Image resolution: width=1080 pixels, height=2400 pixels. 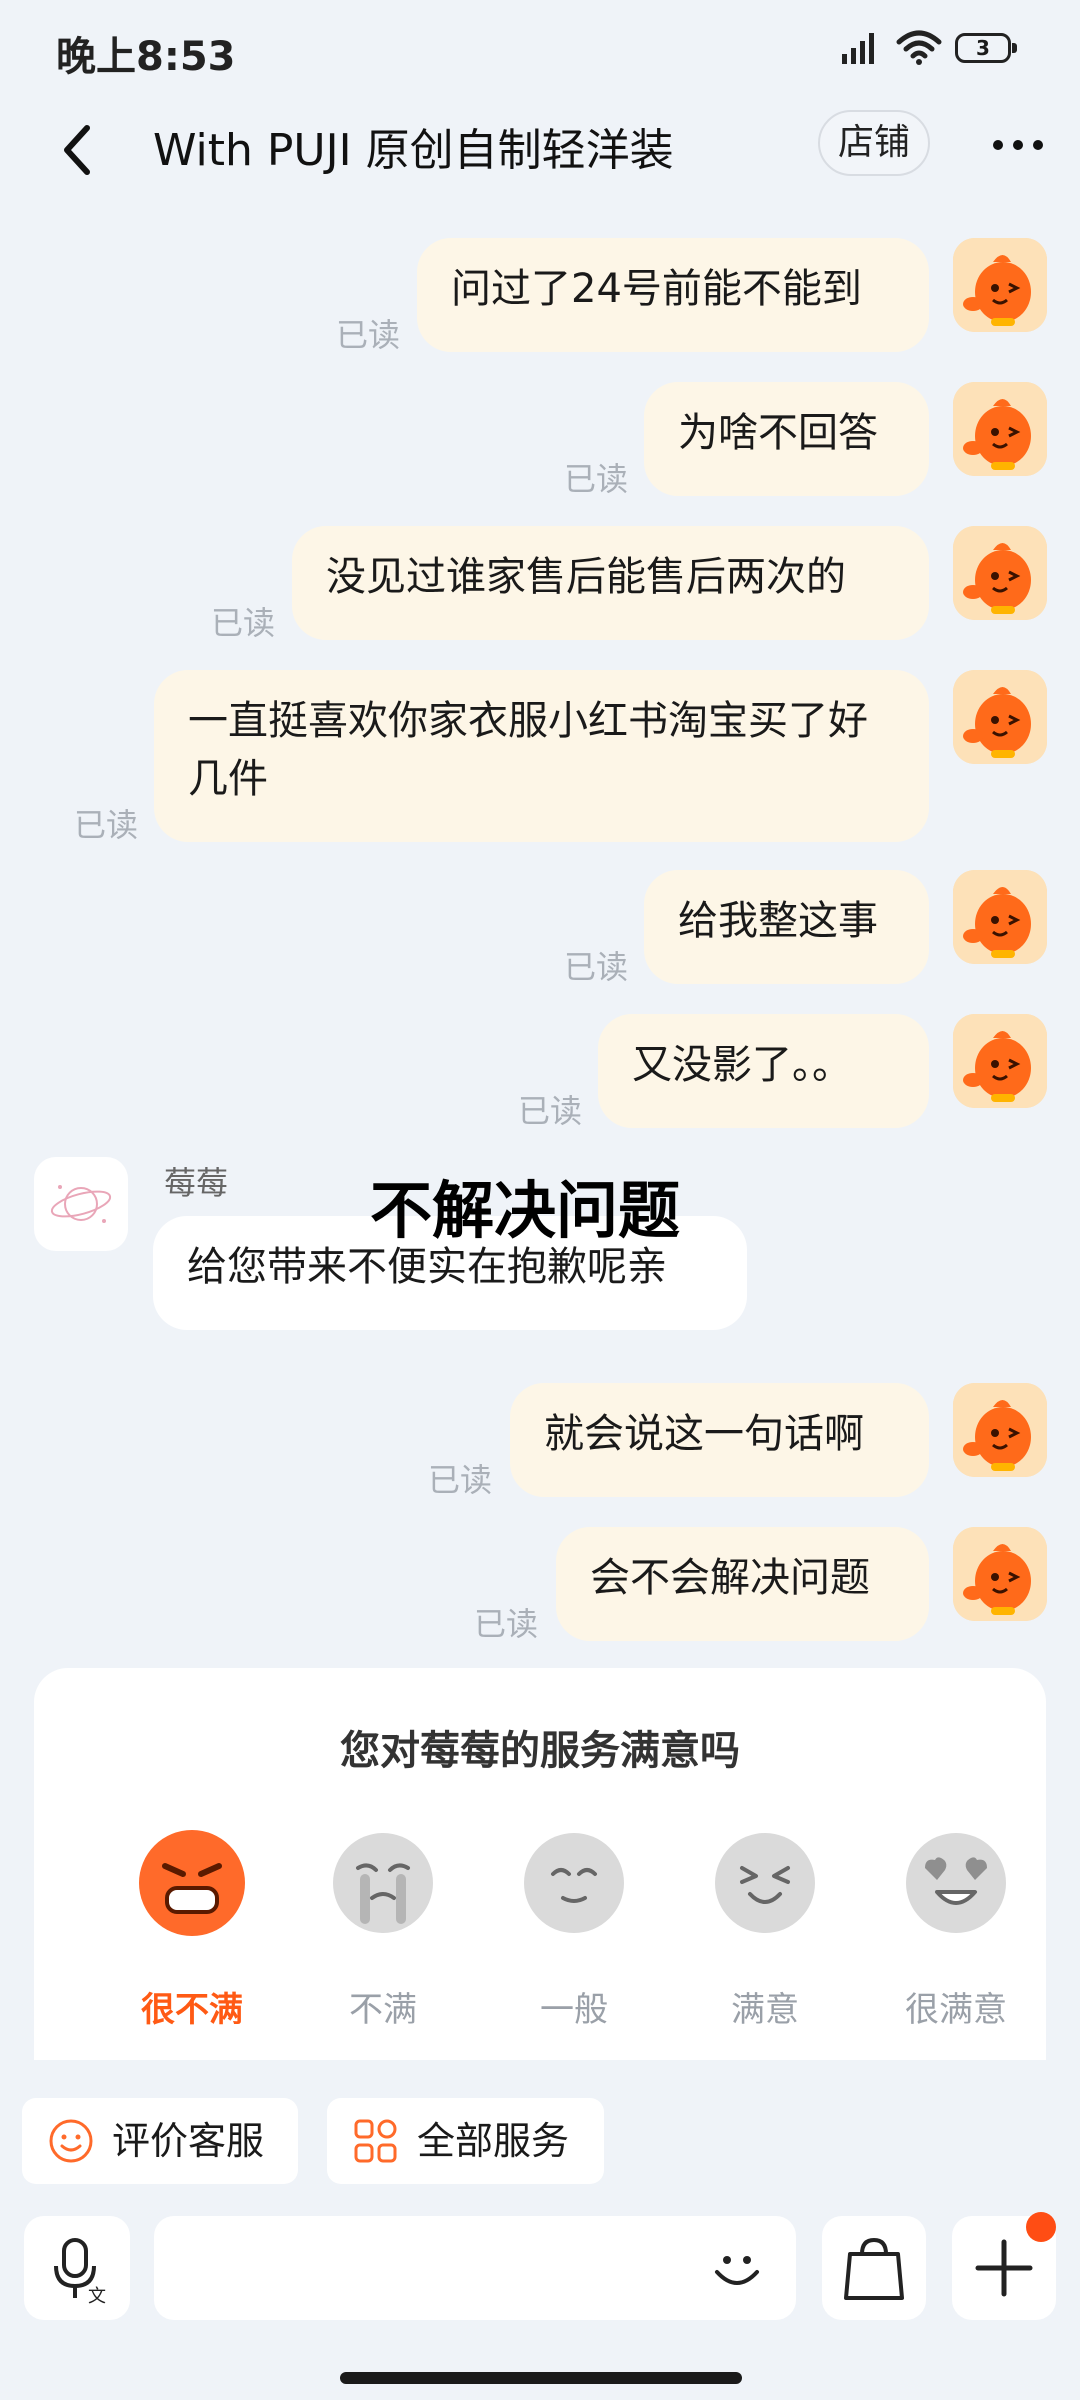 I want to click on voice-input-button: 文, so click(x=77, y=2268).